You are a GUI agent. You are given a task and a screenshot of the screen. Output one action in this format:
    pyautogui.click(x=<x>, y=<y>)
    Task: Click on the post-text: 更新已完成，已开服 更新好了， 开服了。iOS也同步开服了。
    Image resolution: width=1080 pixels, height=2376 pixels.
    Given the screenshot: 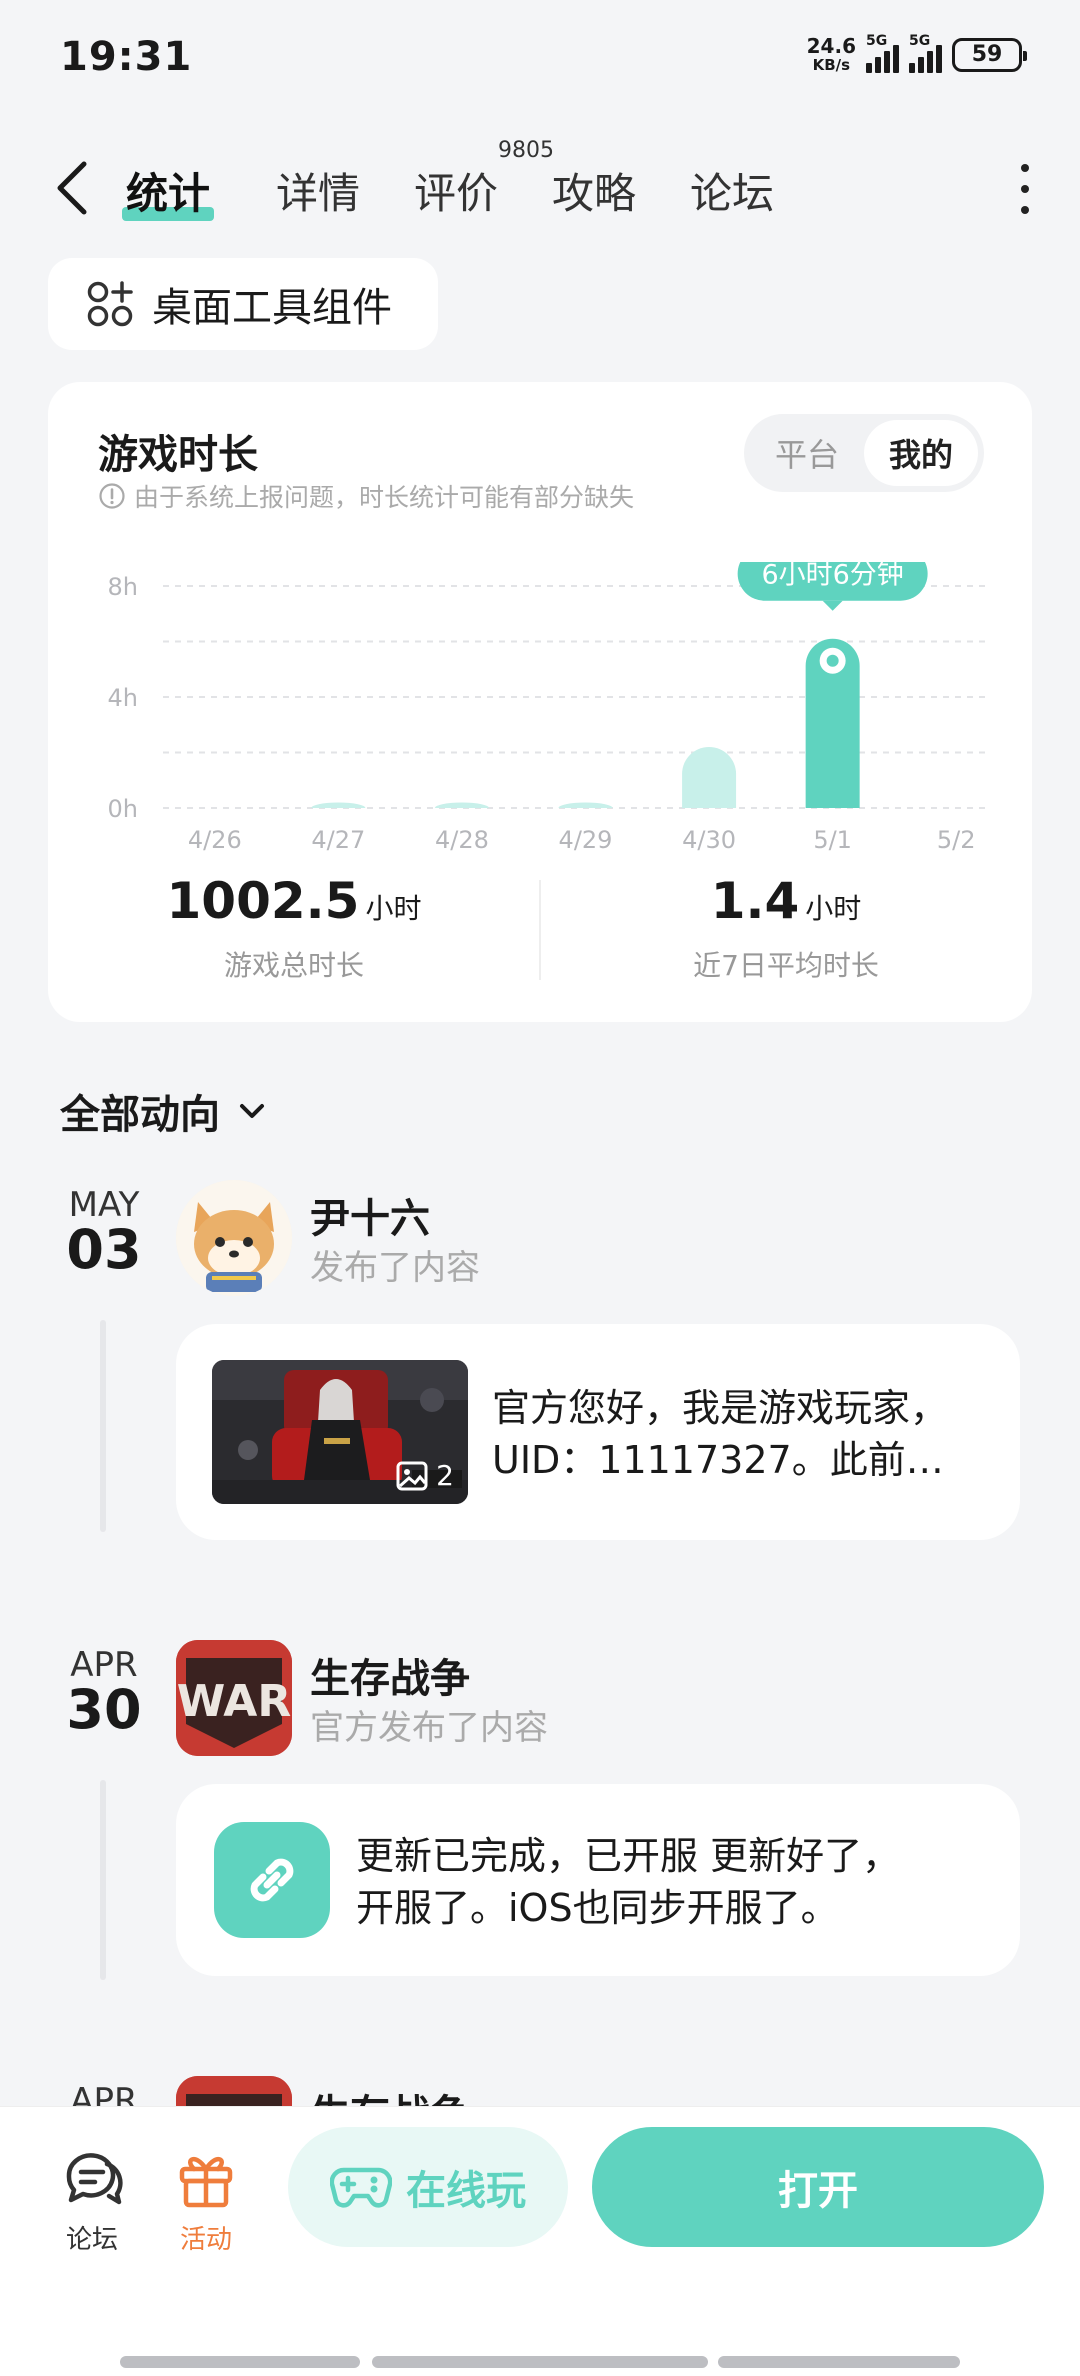 What is the action you would take?
    pyautogui.click(x=671, y=1882)
    